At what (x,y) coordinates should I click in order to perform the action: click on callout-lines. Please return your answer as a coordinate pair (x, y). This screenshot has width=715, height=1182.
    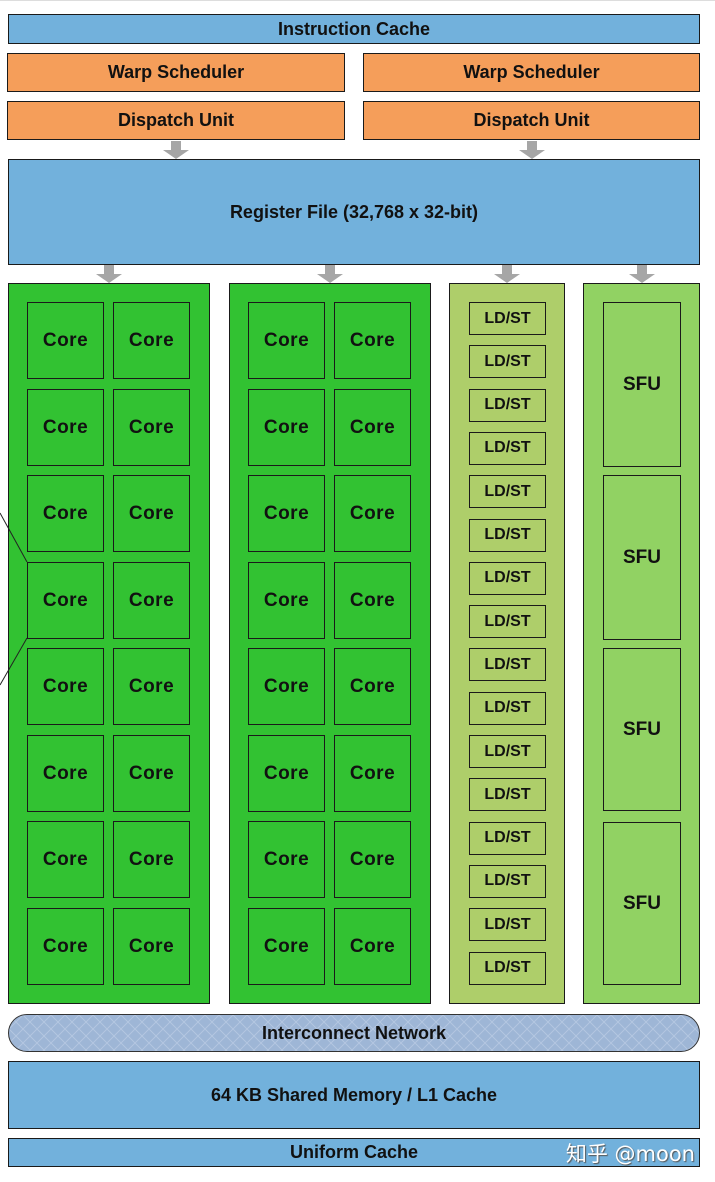
    Looking at the image, I should click on (14, 599).